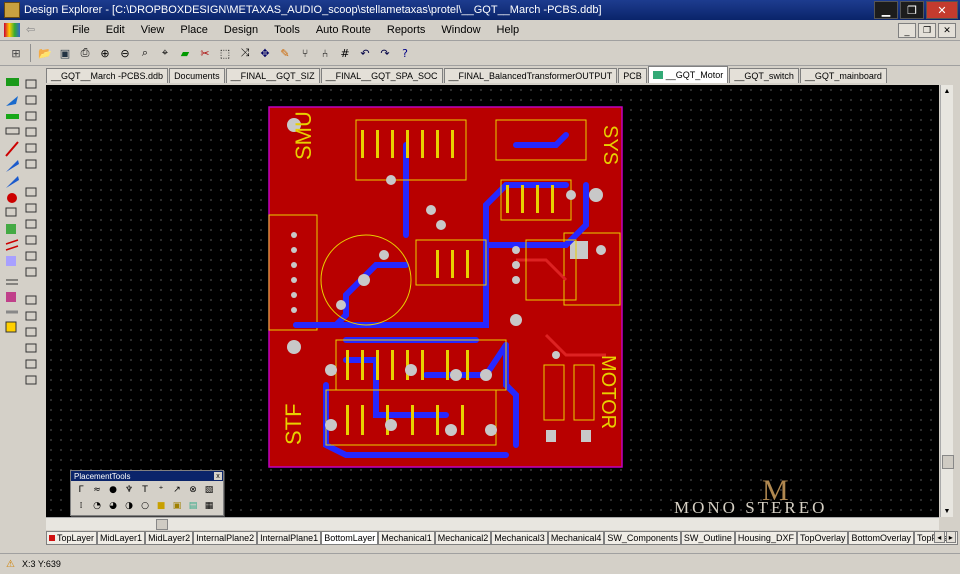  I want to click on doc-tab-gqt-motor: __GQT_Motor, so click(688, 74).